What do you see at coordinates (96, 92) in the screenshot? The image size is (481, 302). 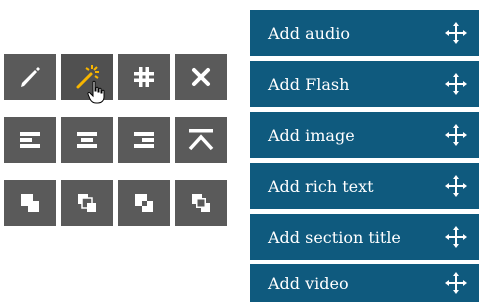 I see `hand-pointer-cursor-icon` at bounding box center [96, 92].